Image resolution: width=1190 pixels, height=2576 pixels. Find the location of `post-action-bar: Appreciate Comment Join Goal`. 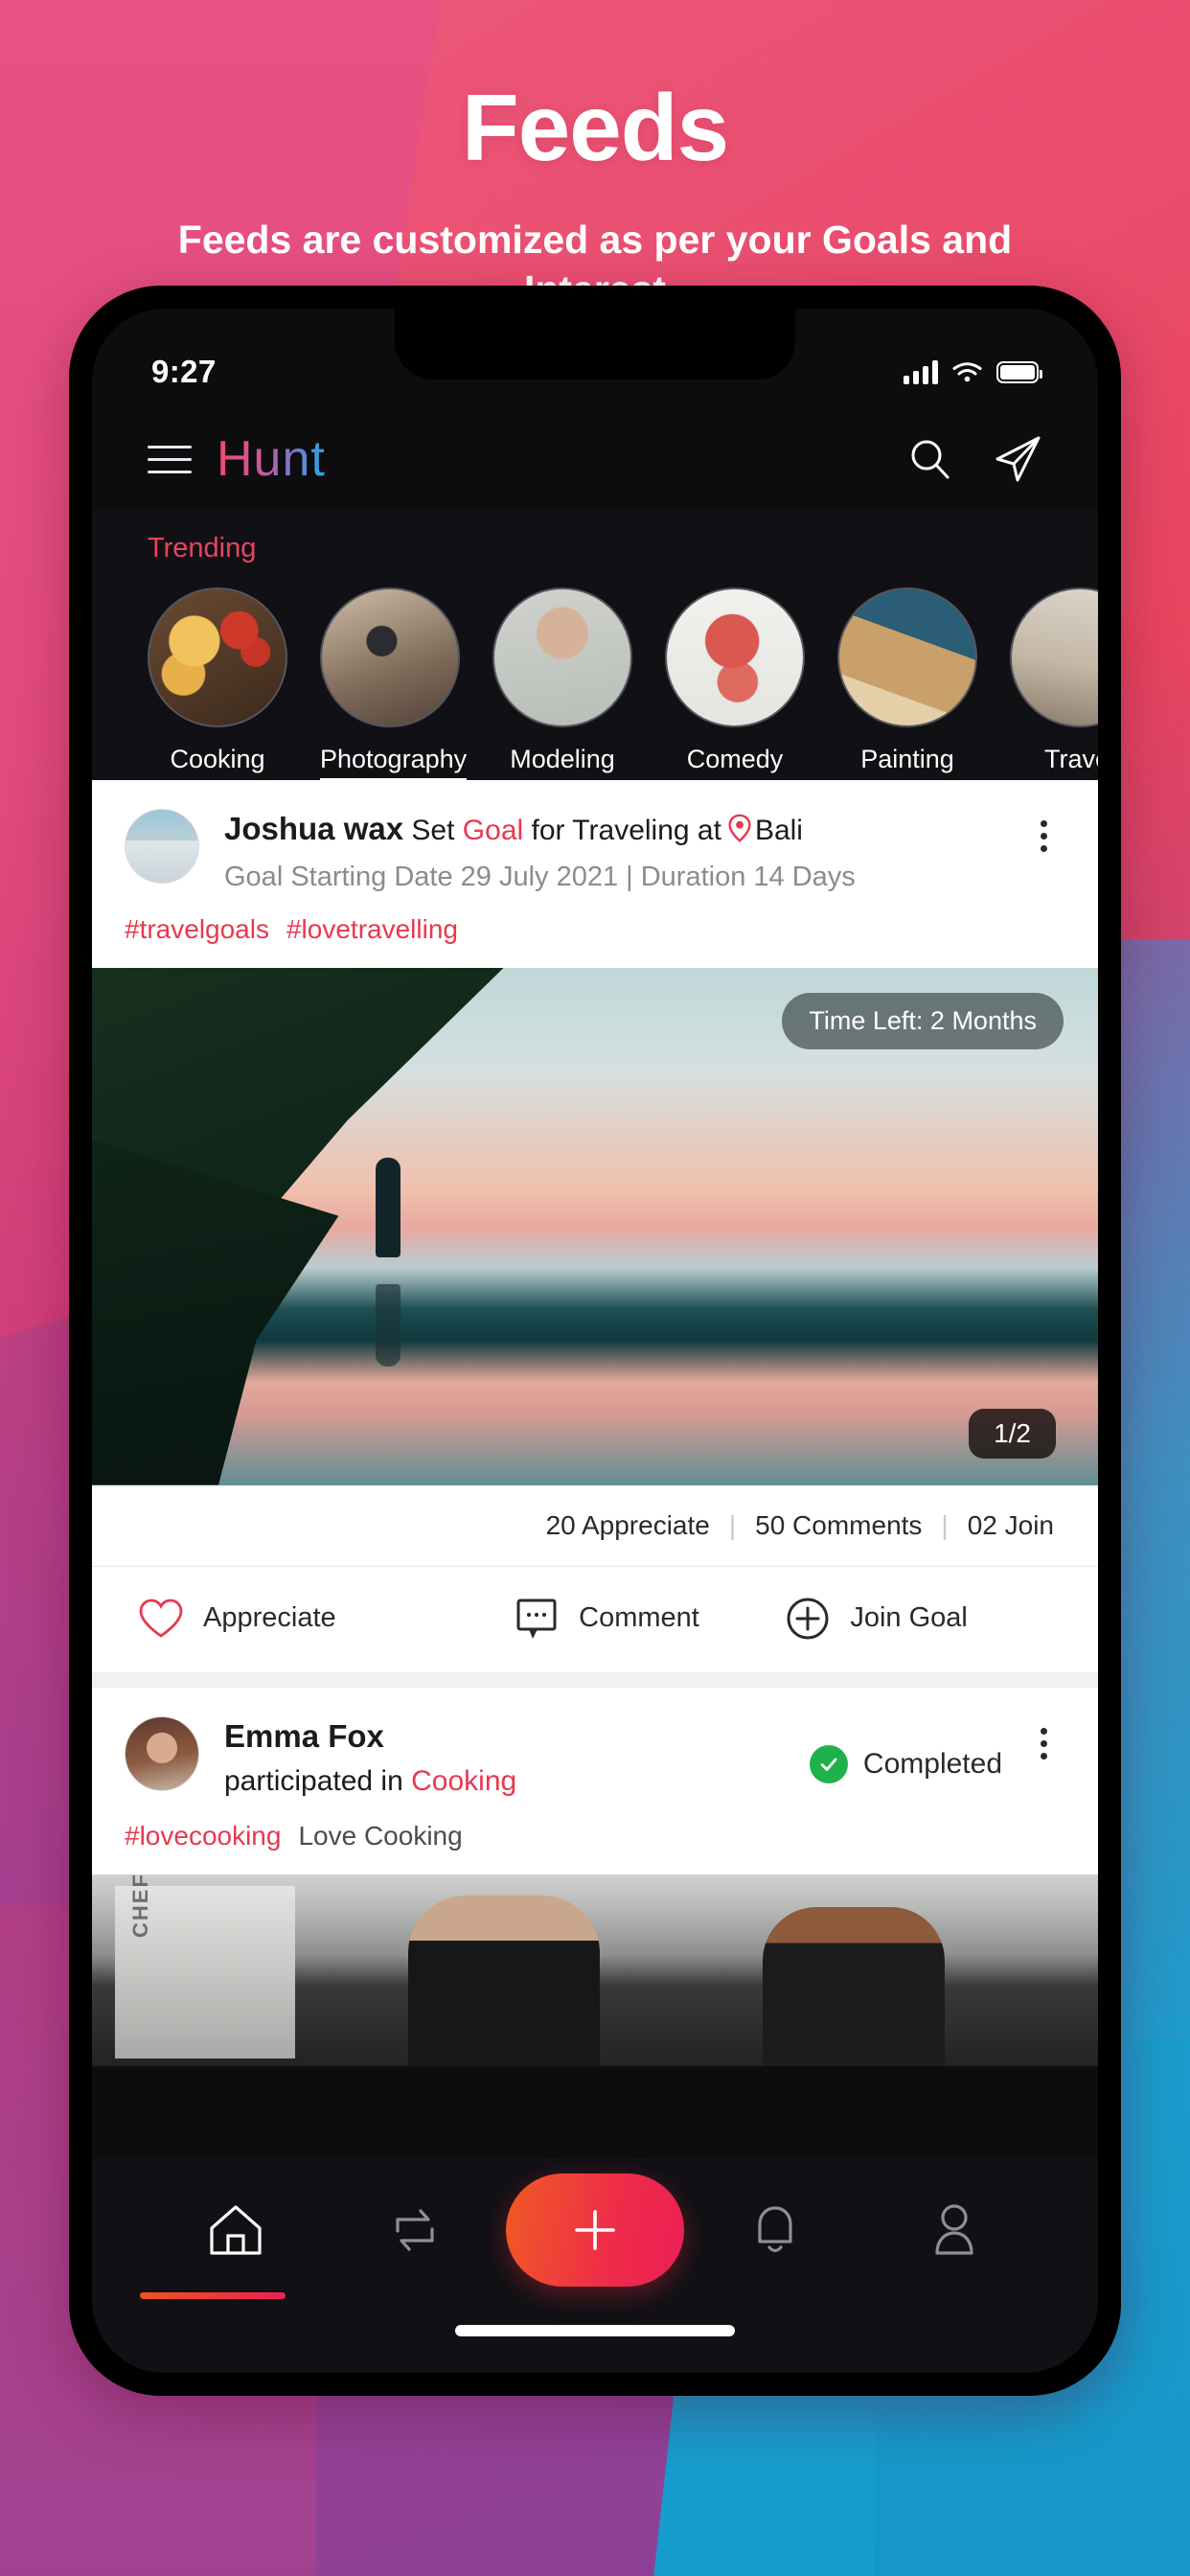

post-action-bar: Appreciate Comment Join Goal is located at coordinates (595, 1618).